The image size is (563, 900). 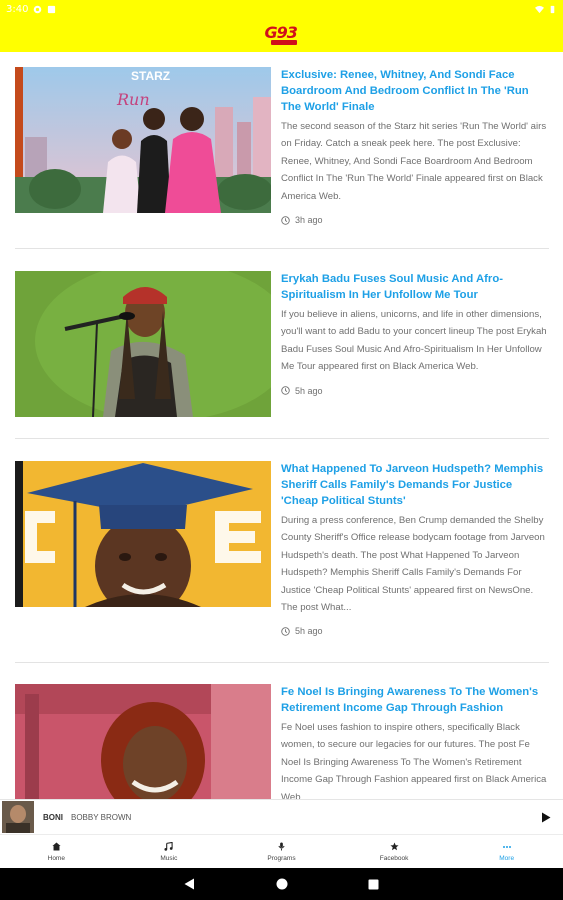 What do you see at coordinates (150, 76) in the screenshot?
I see `thumb-starz-text: STARZ` at bounding box center [150, 76].